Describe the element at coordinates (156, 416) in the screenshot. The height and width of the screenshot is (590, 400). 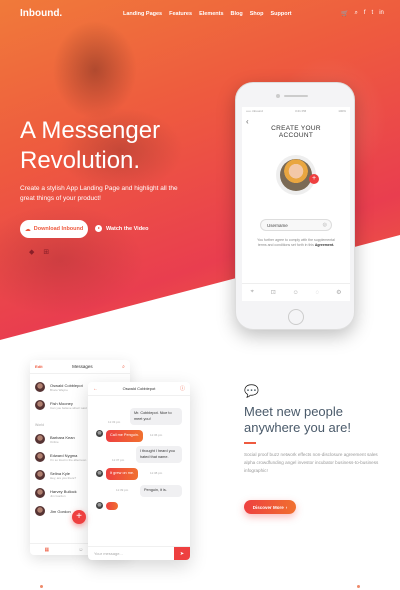
I see `chat-bubble-incoming: Mr. Cobblepot. Nice to meet you!` at that location.